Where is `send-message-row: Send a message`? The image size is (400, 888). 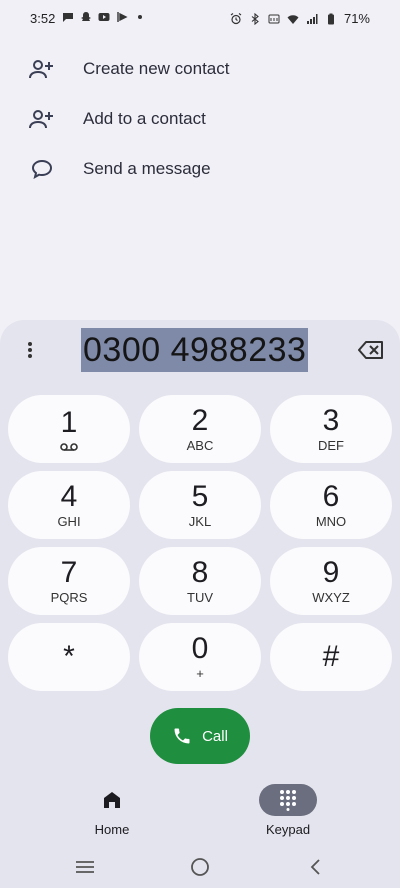
send-message-row: Send a message is located at coordinates (200, 169).